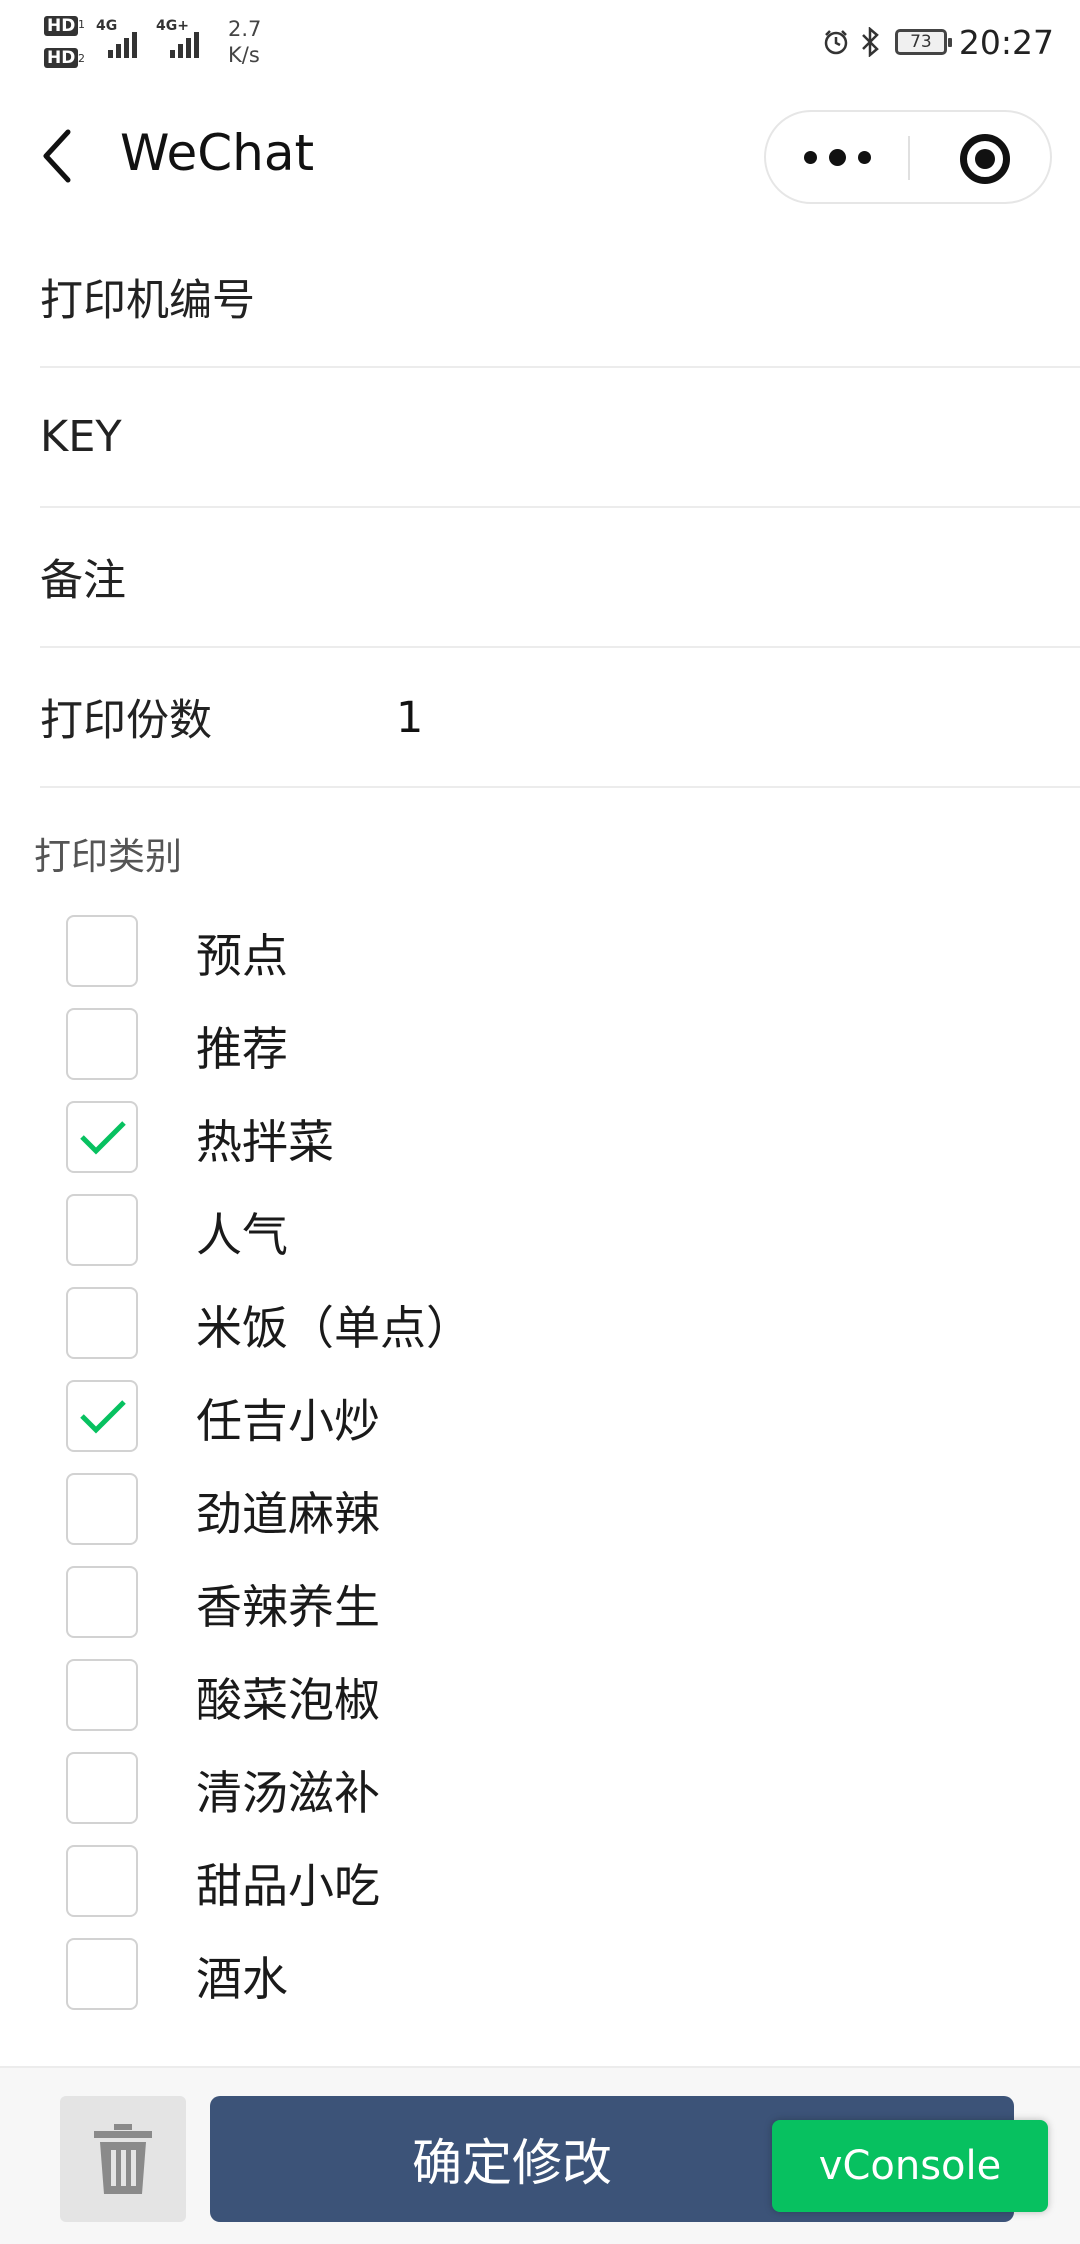  I want to click on key-row: KEY, so click(560, 438).